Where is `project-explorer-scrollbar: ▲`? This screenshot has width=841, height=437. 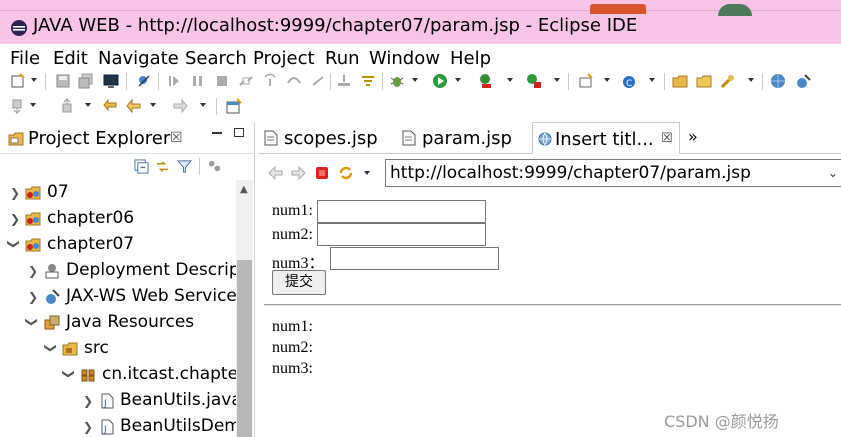 project-explorer-scrollbar: ▲ is located at coordinates (244, 308).